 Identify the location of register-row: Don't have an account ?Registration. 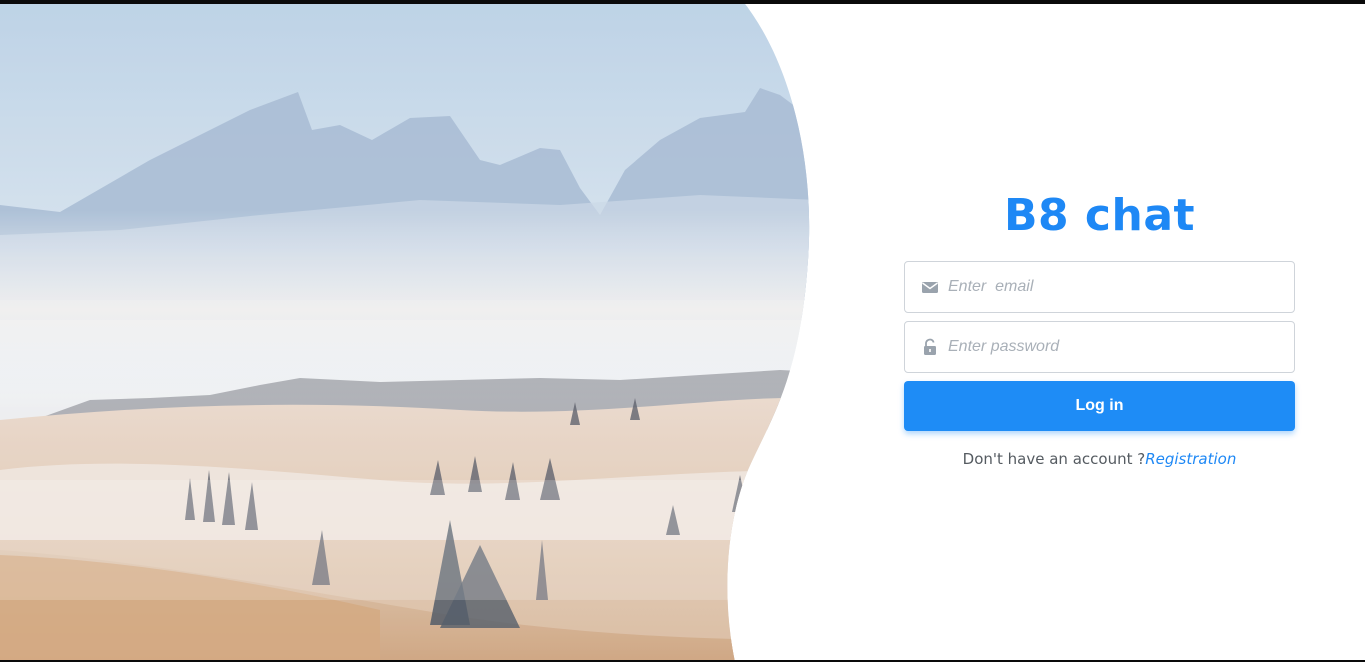
(1099, 459).